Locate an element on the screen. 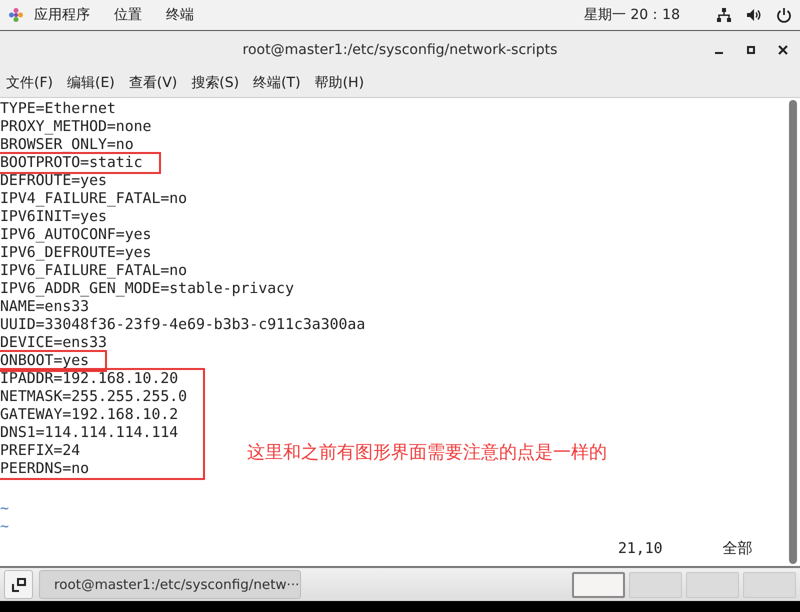 The height and width of the screenshot is (612, 800). scroll-indicator: 全部 is located at coordinates (737, 549).